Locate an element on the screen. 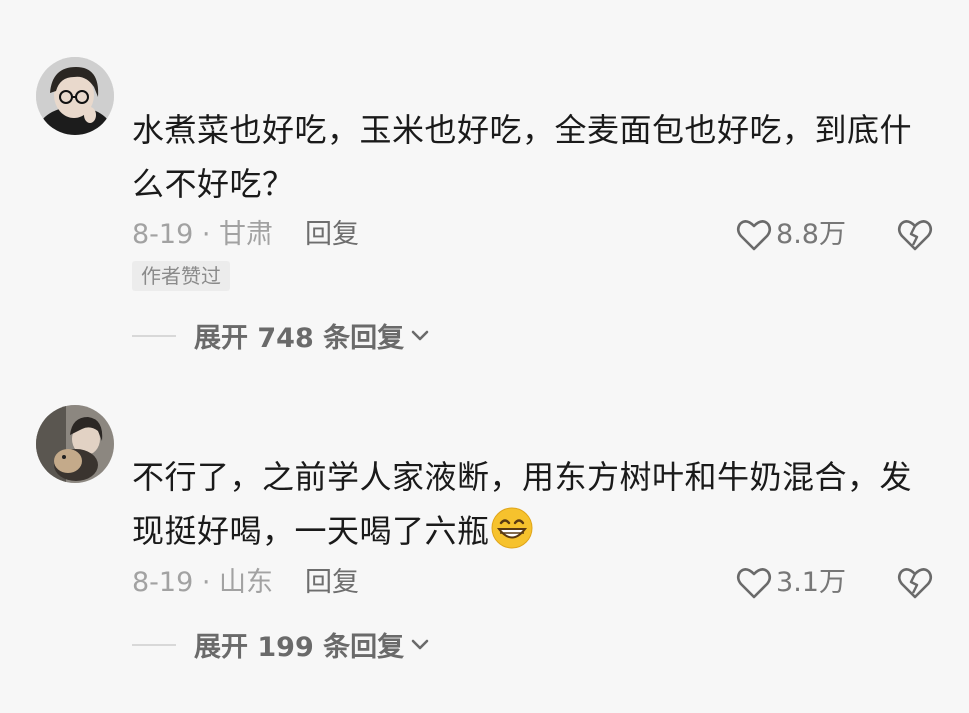 The width and height of the screenshot is (969, 713). like-button: 8.8万 is located at coordinates (791, 235).